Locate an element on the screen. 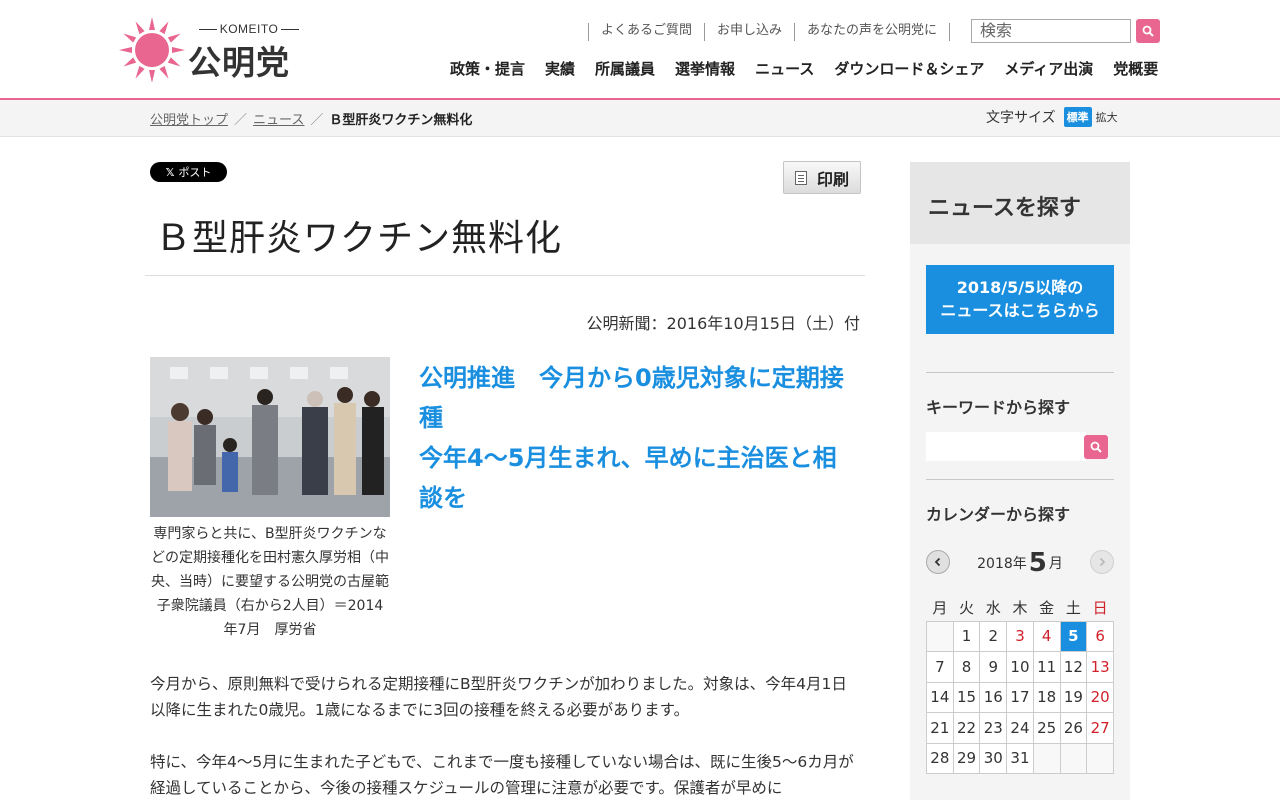 The height and width of the screenshot is (800, 1280). calendar-day: 3 is located at coordinates (1020, 636).